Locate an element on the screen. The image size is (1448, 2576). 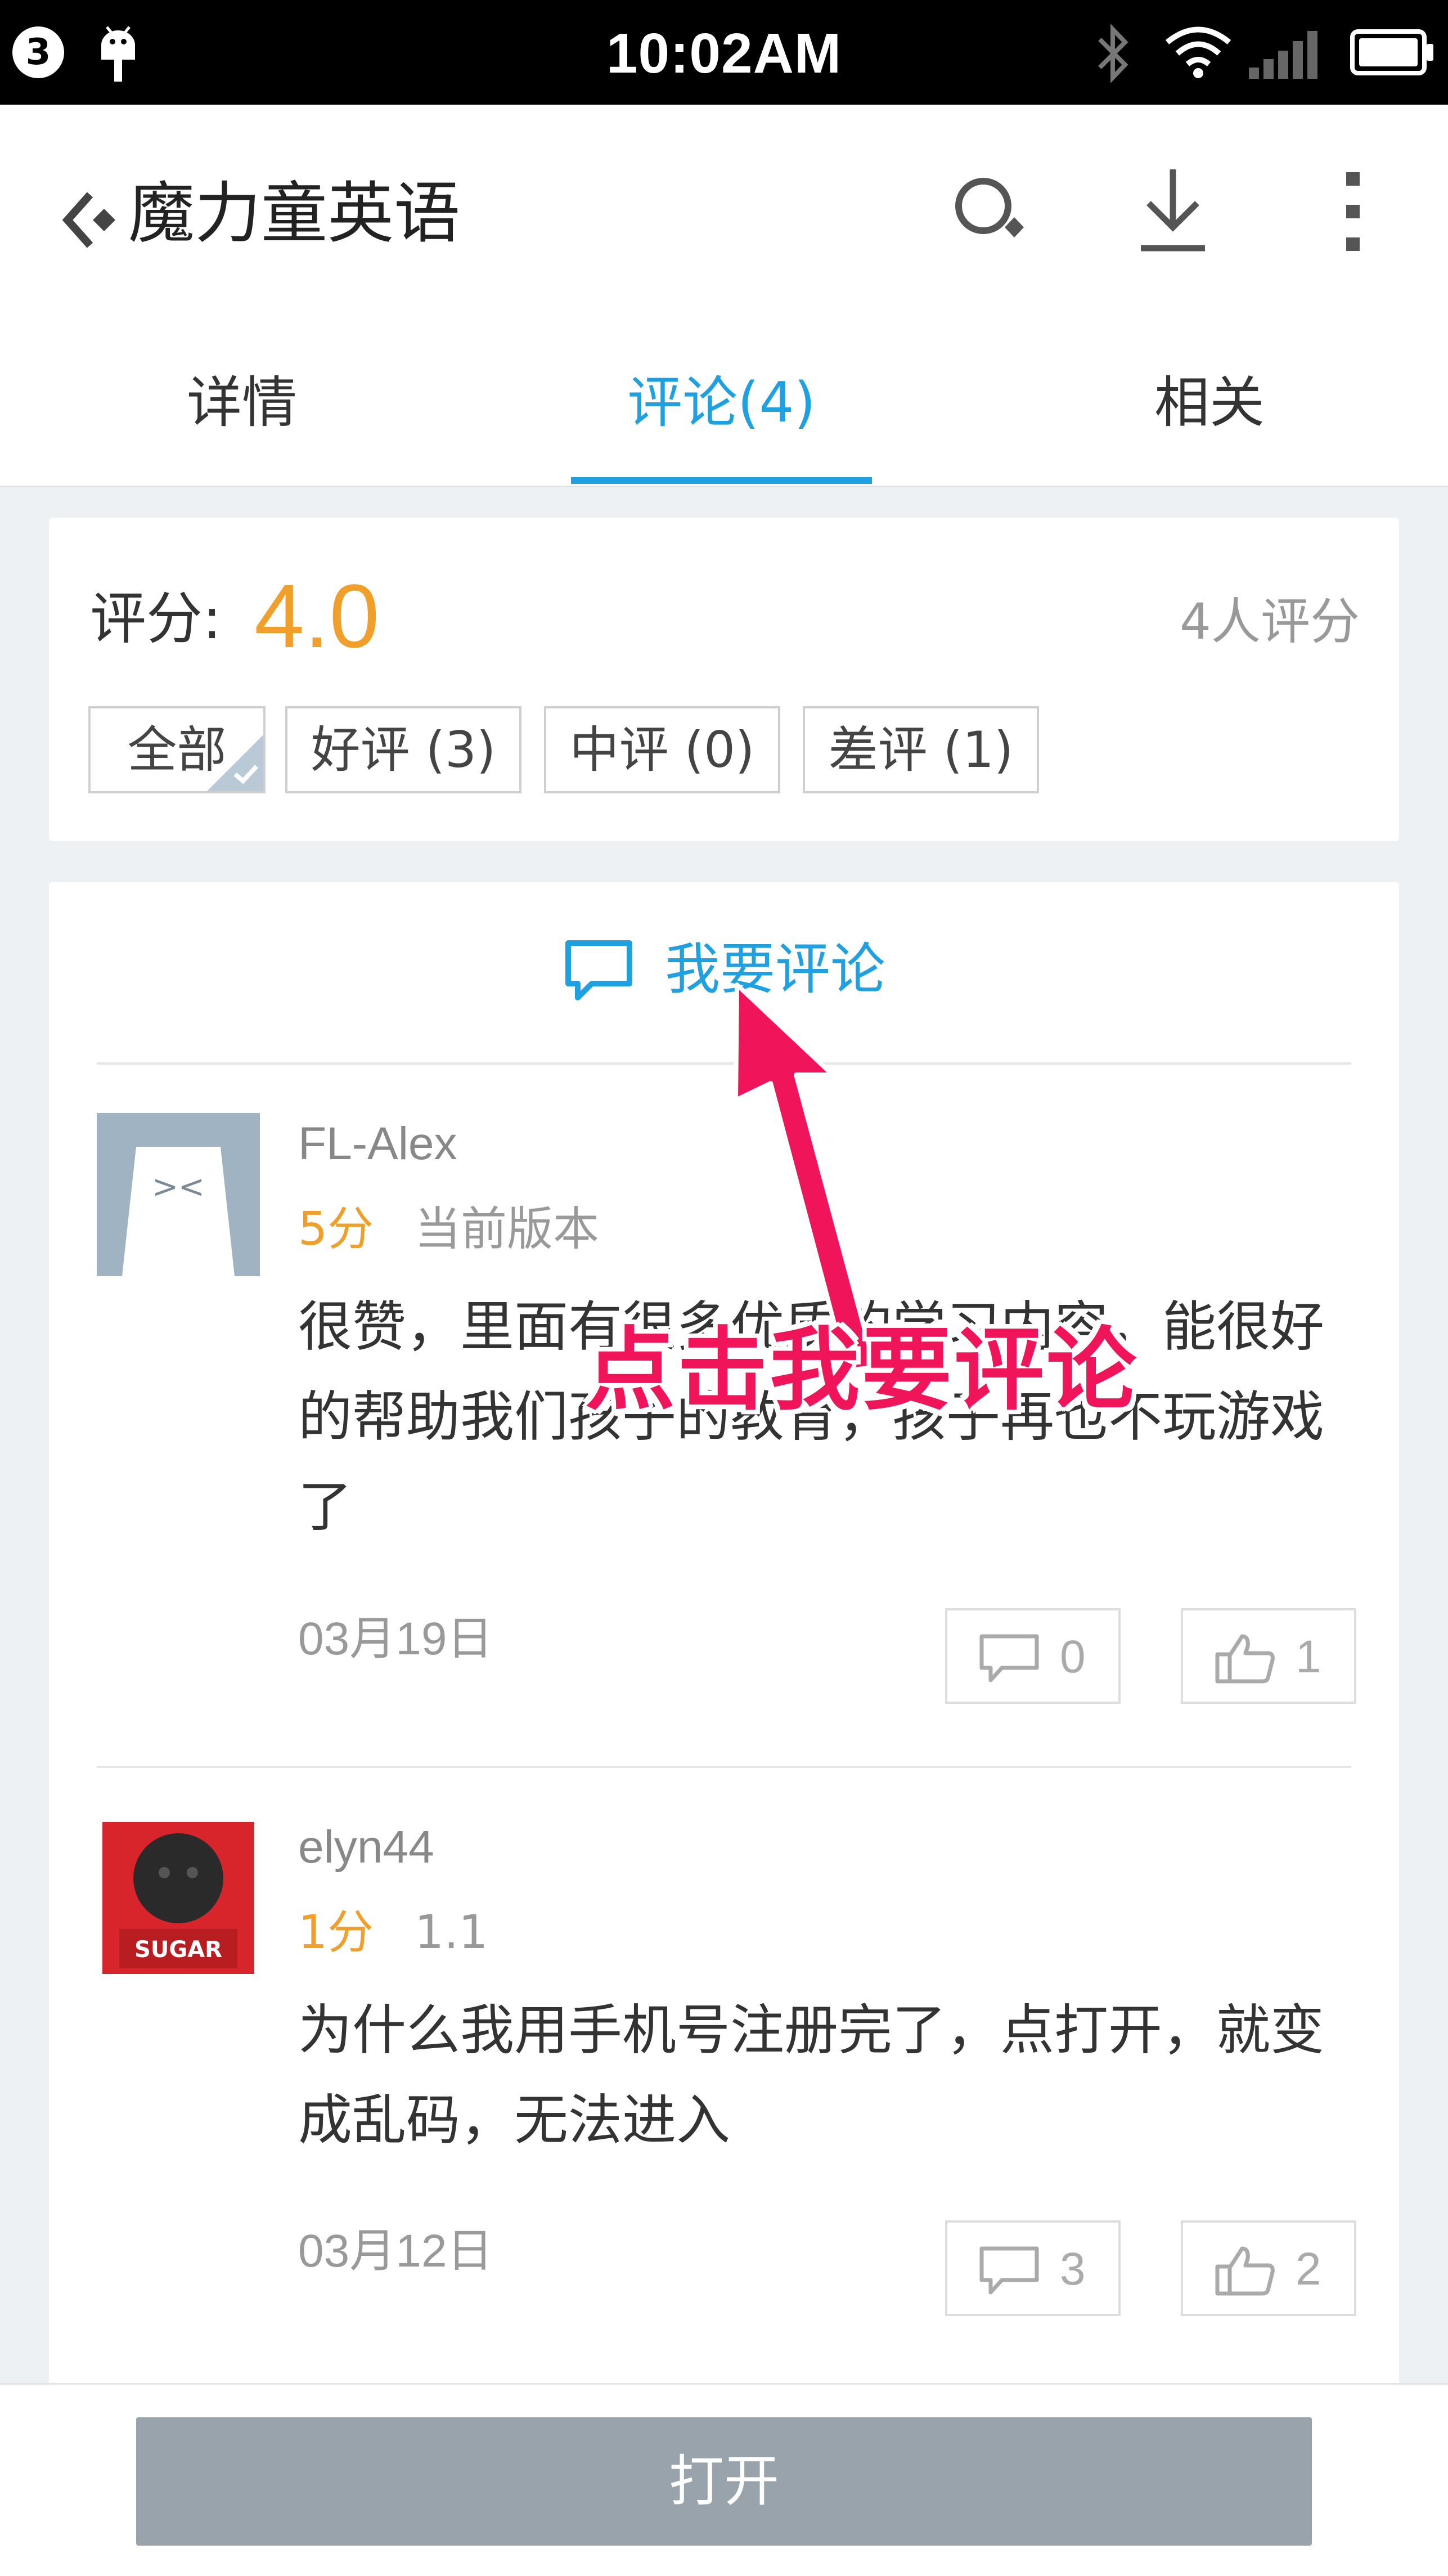
comment-score: 5分 is located at coordinates (336, 1229).